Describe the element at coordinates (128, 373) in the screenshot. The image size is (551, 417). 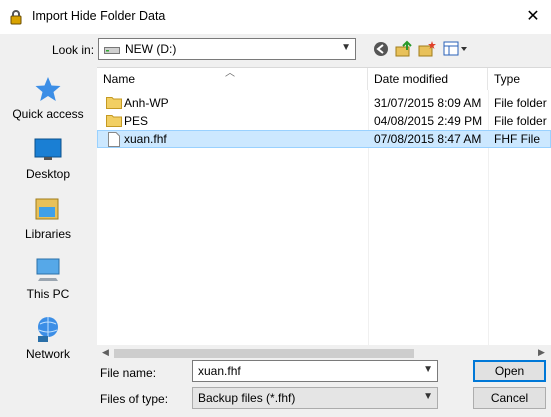
I see `file-name-label: File name:` at that location.